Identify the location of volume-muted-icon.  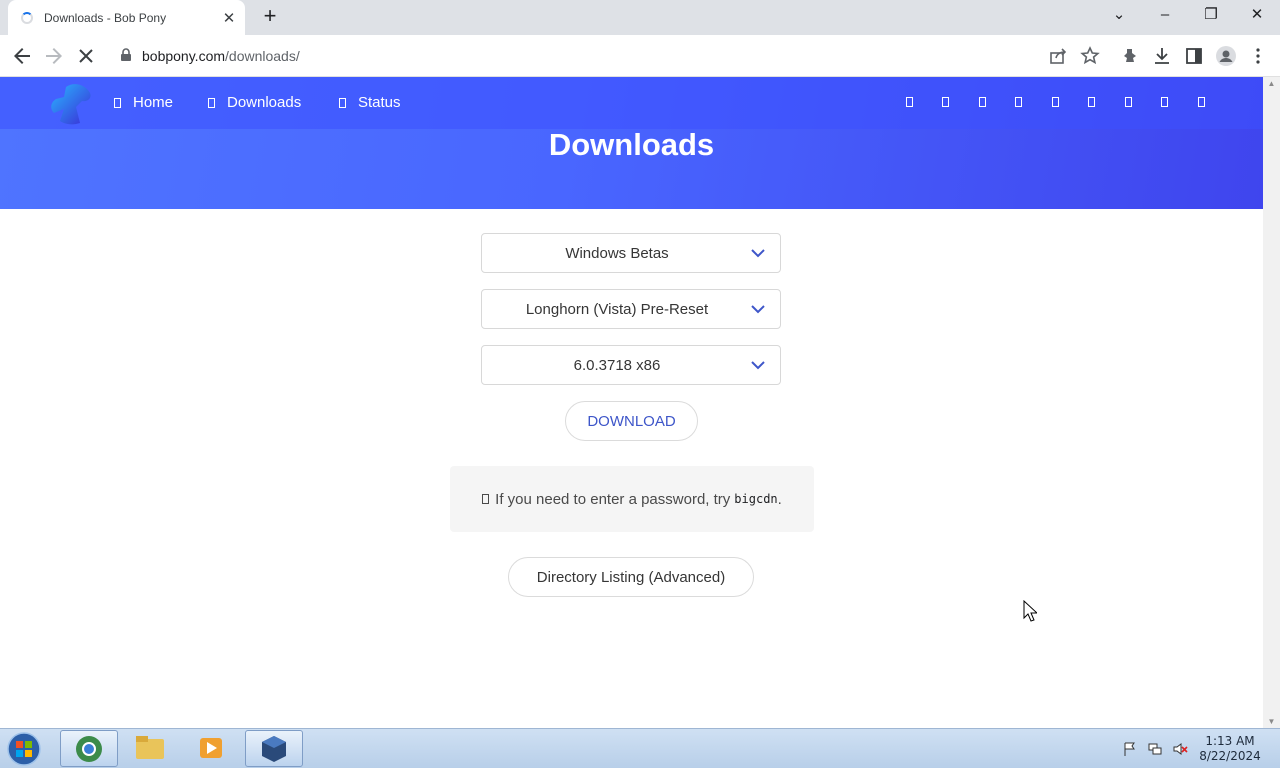
(1180, 749).